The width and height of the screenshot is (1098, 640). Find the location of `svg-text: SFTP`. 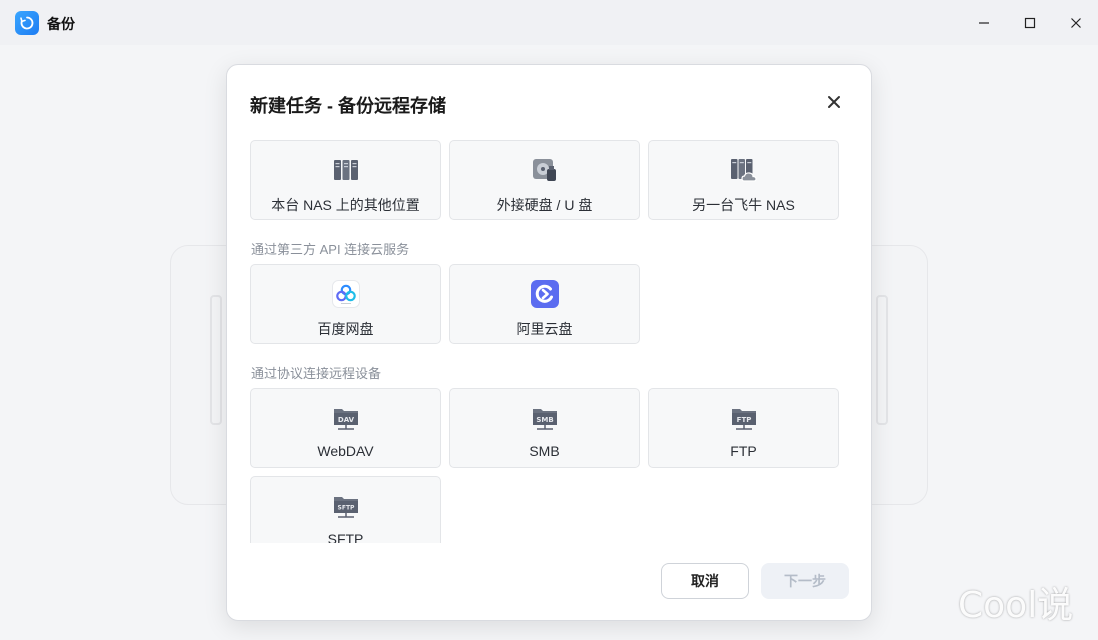

svg-text: SFTP is located at coordinates (346, 508).